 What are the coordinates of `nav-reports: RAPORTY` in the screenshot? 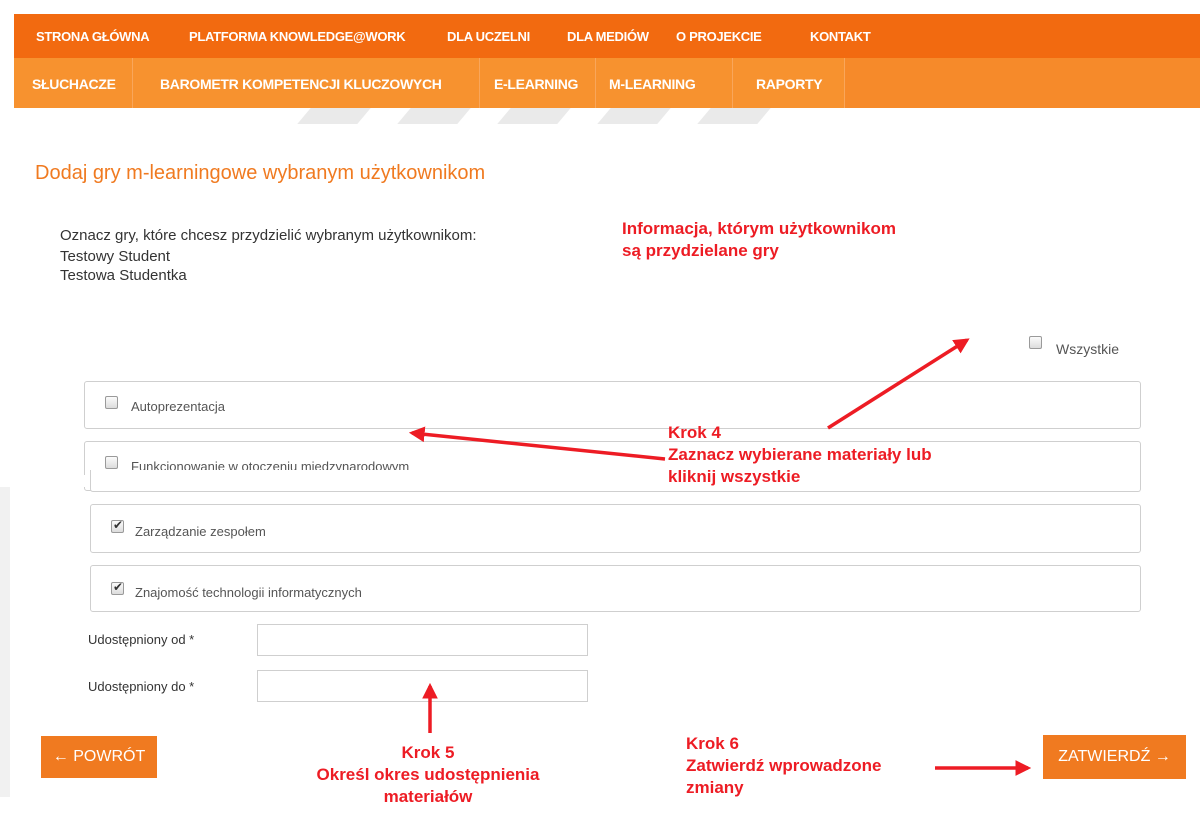 It's located at (789, 84).